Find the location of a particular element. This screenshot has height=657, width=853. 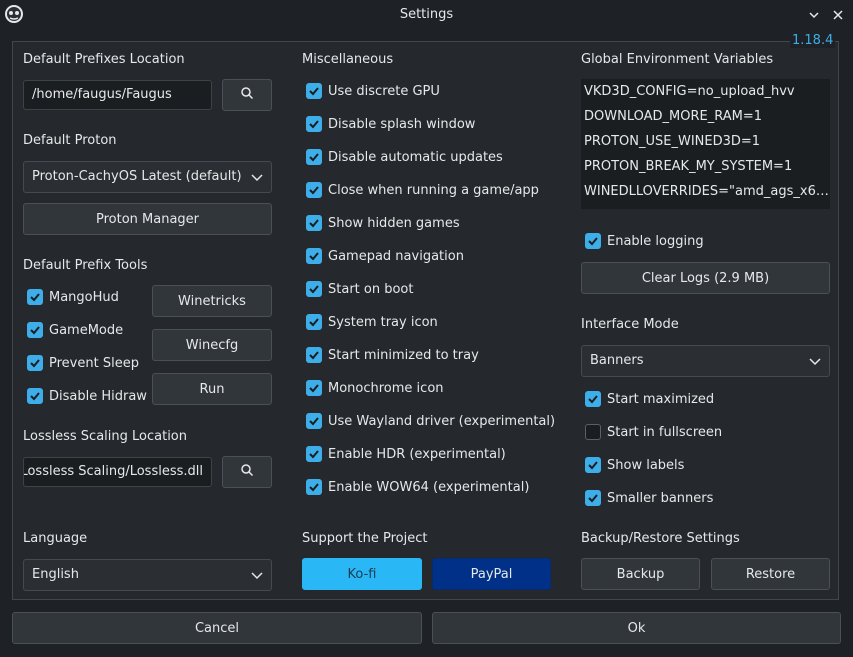

checkbox-label: Close when running a game/app is located at coordinates (433, 190).